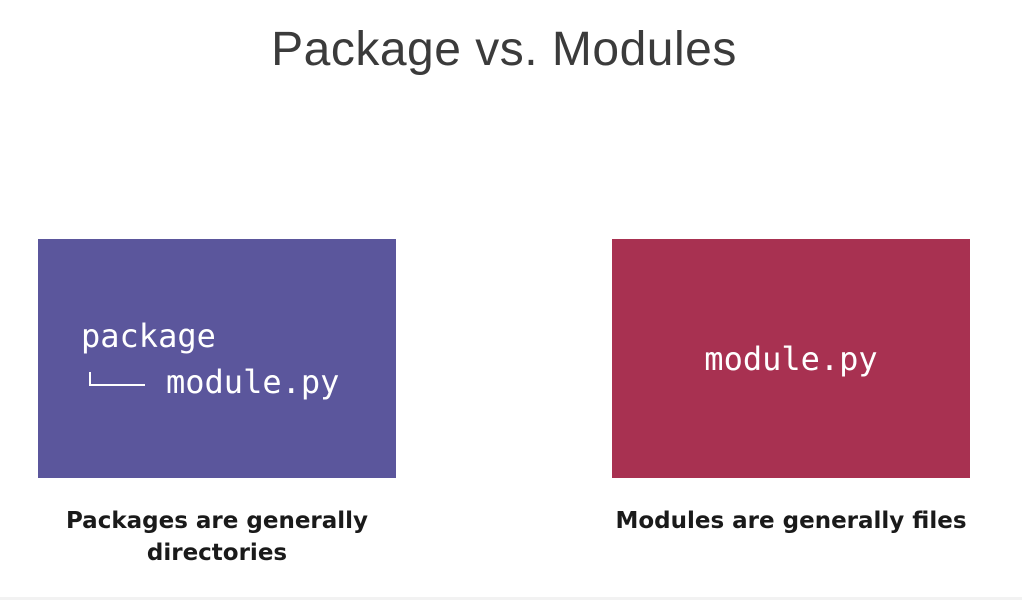 This screenshot has width=1022, height=600. Describe the element at coordinates (118, 382) in the screenshot. I see `tree-branch-icon` at that location.